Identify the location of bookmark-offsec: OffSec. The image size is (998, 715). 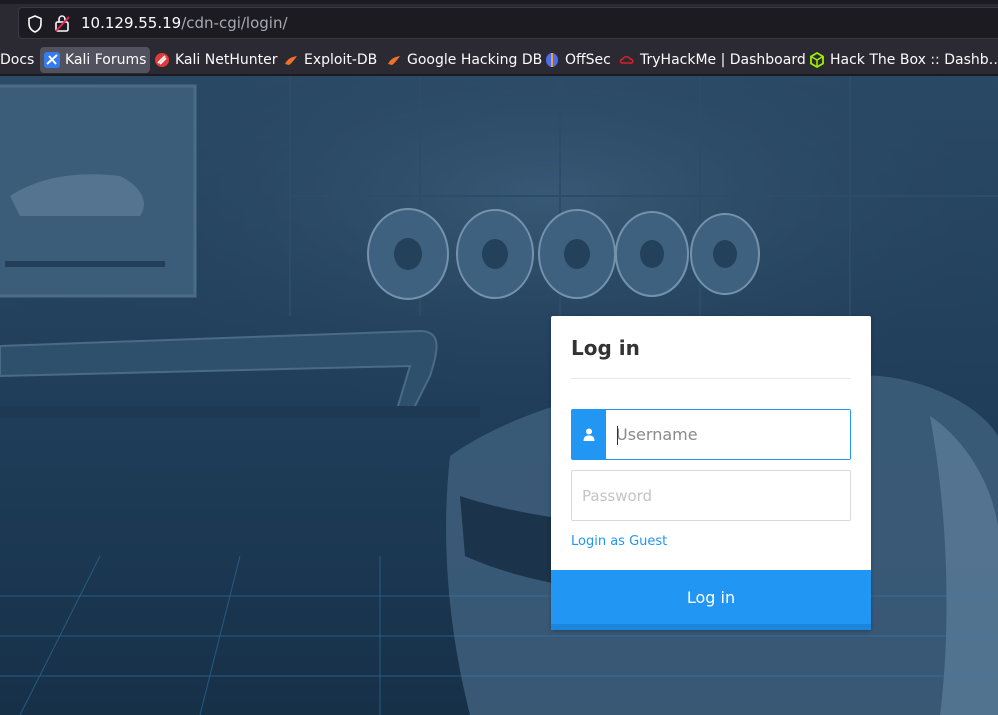
(577, 60).